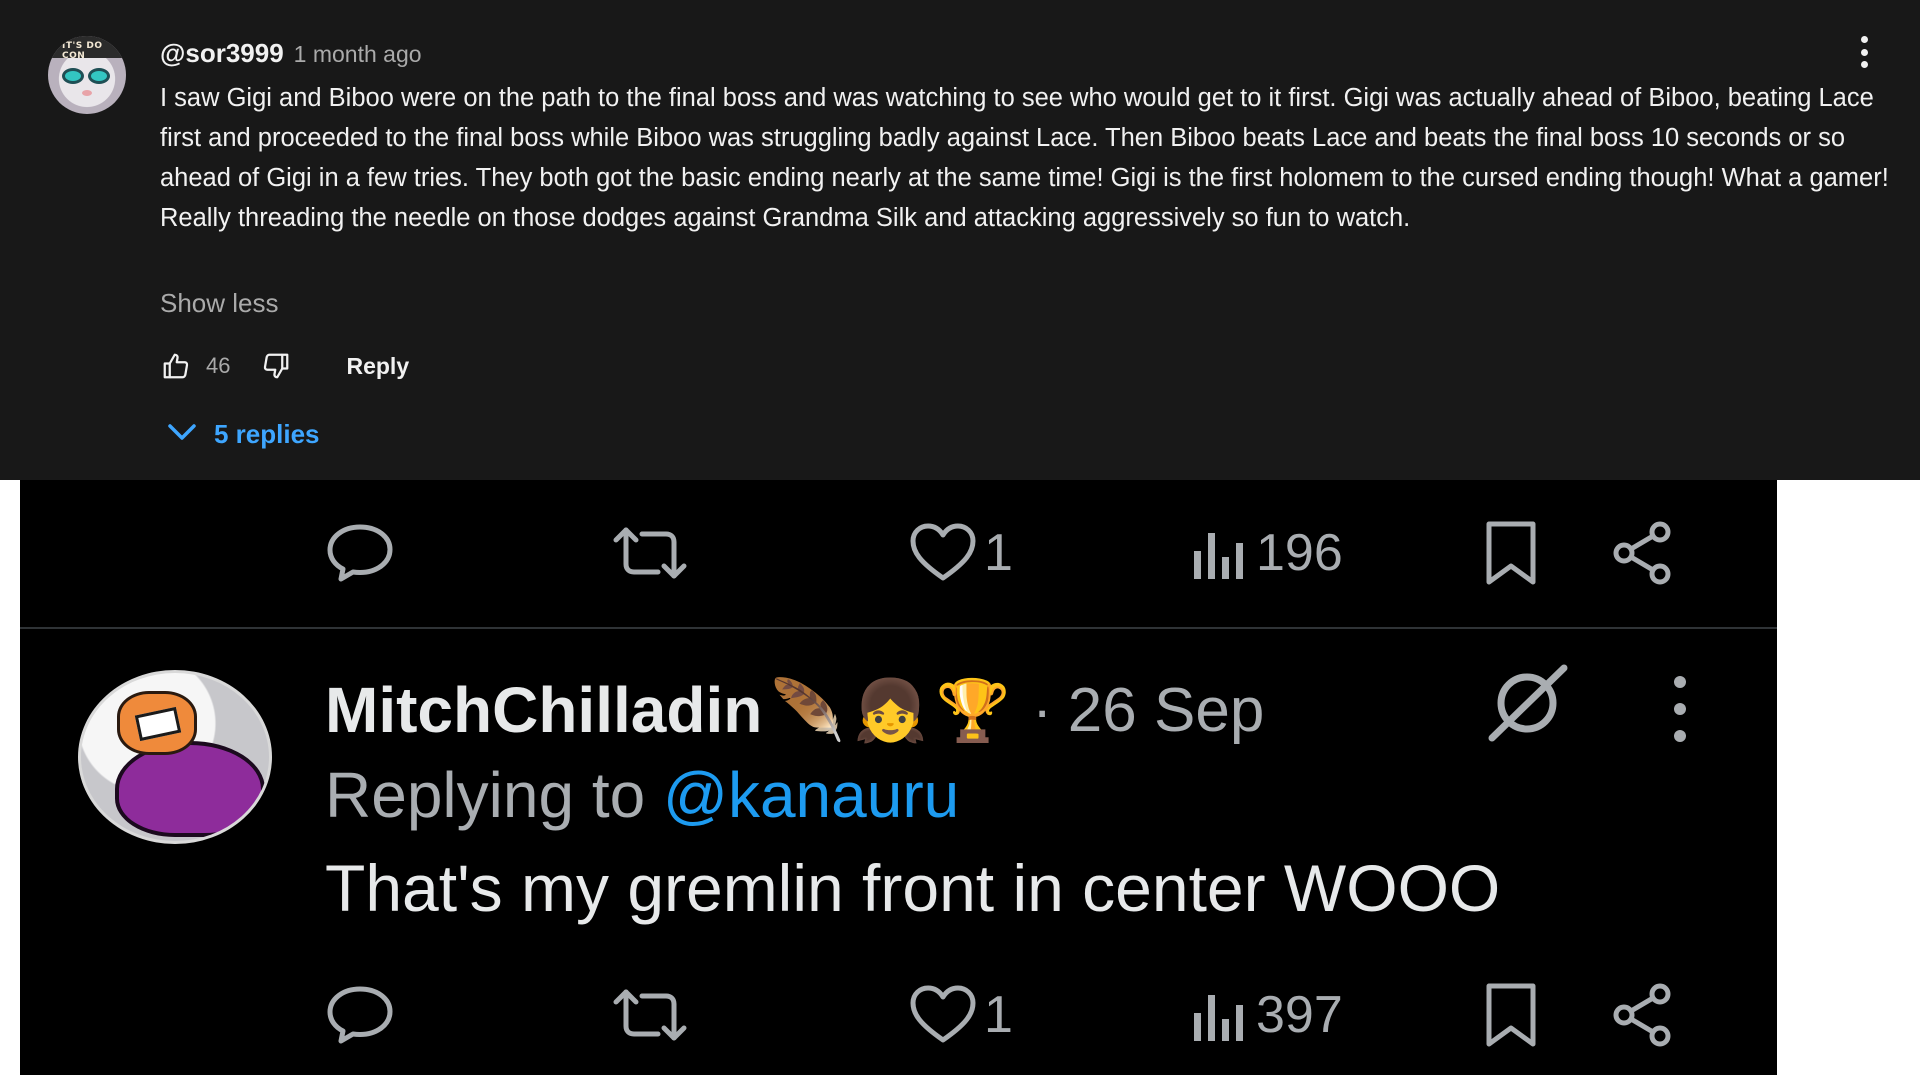  I want to click on replying-to-handle: @kanauru, so click(811, 795).